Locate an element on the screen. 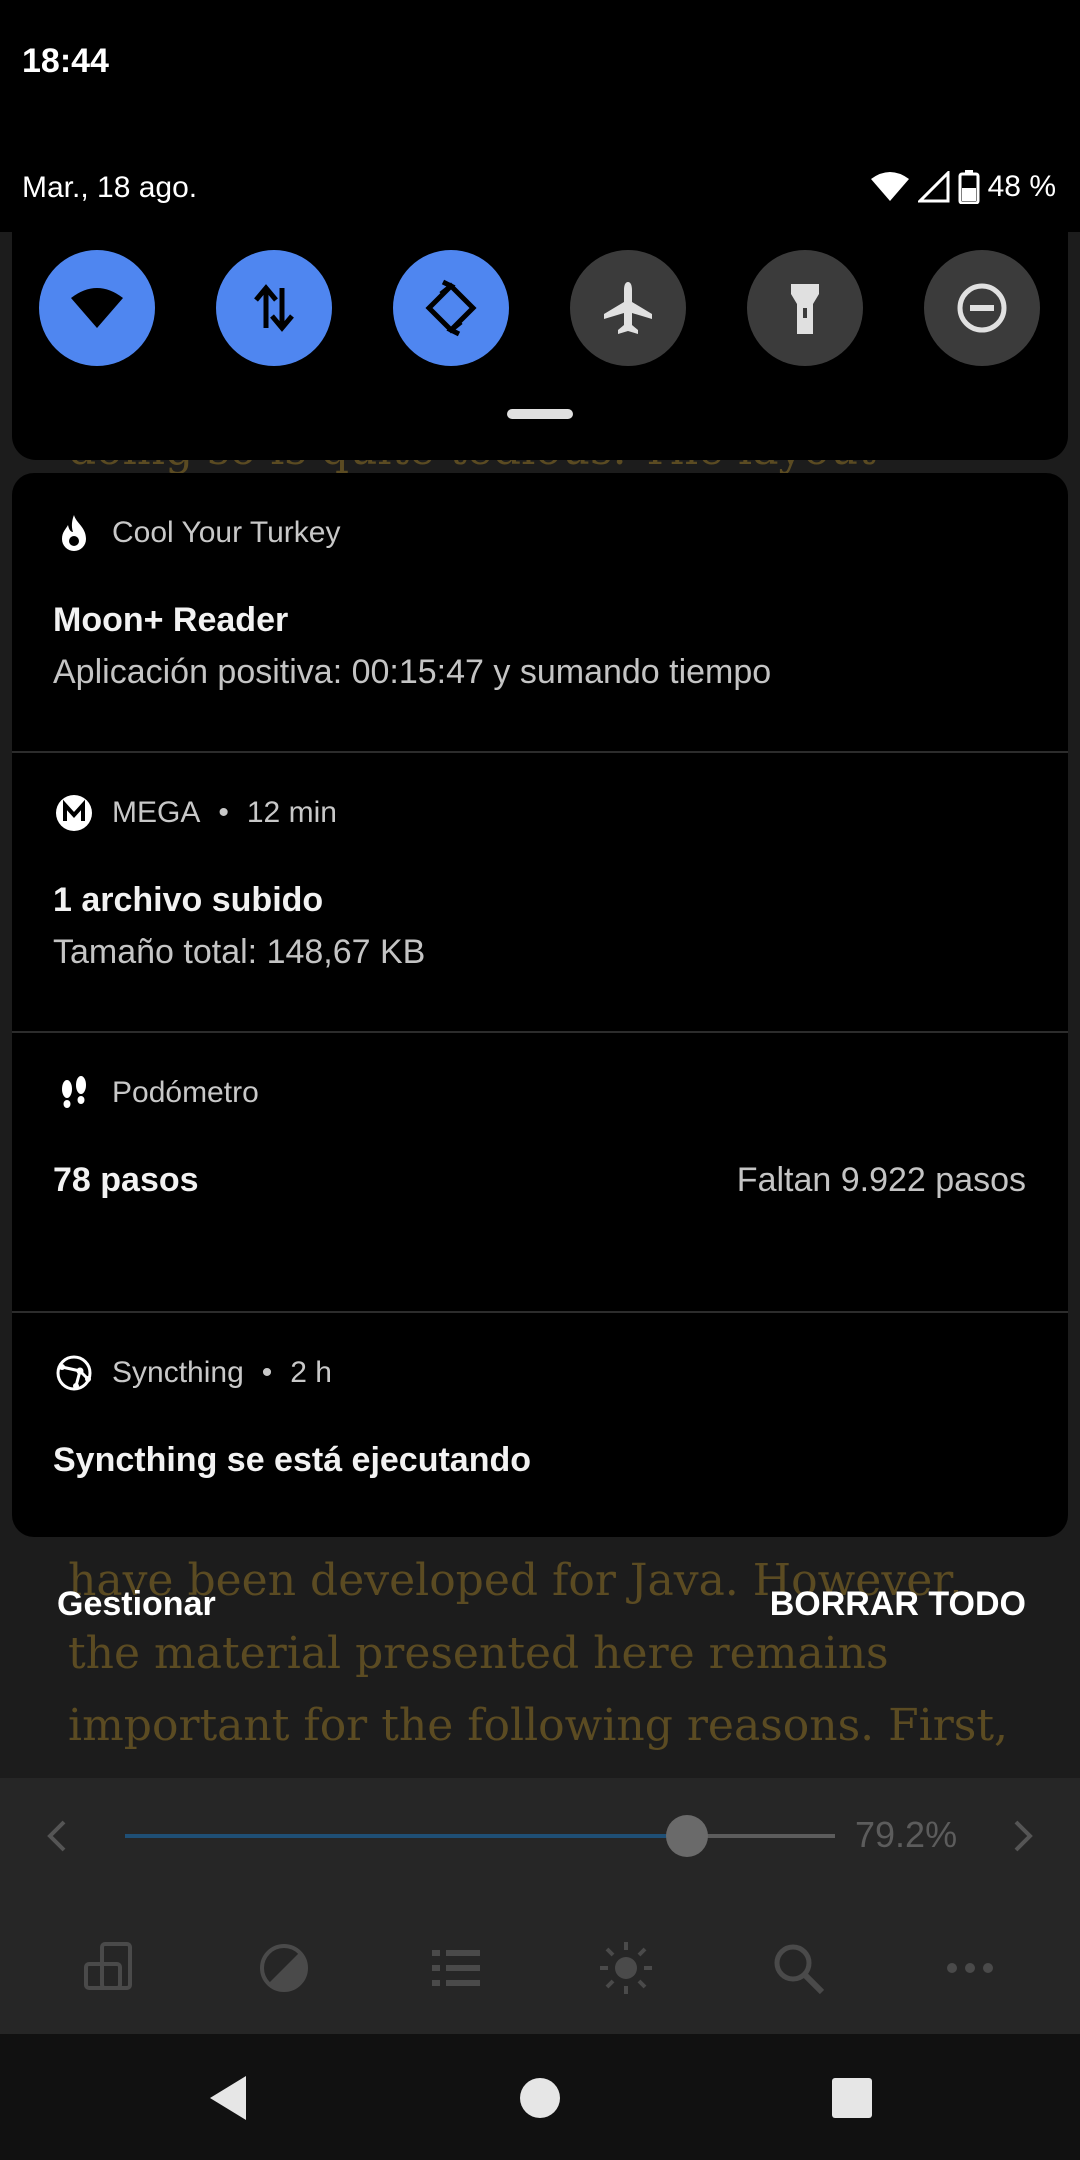  screen-orientation-icon is located at coordinates (110, 1968).